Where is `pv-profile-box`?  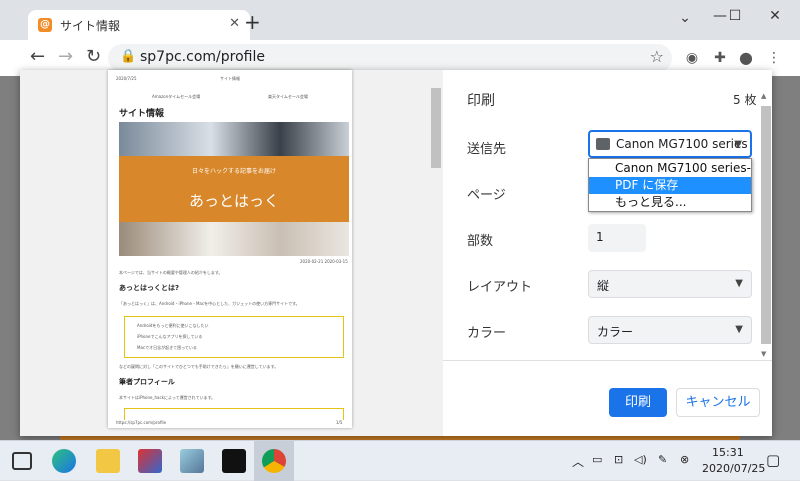
pv-profile-box is located at coordinates (234, 414).